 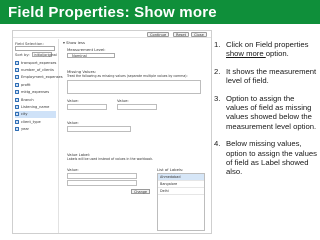 I want to click on value-label-1: Value:, so click(x=73, y=100).